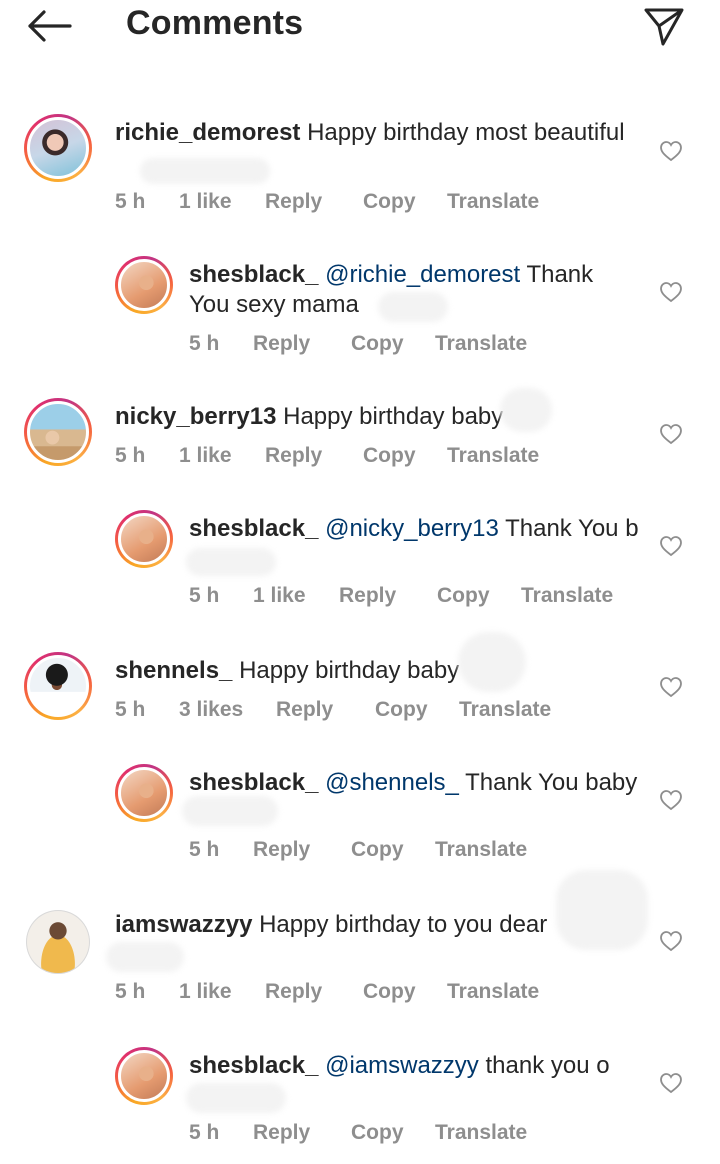 The width and height of the screenshot is (720, 1164). Describe the element at coordinates (360, 28) in the screenshot. I see `header: Comments` at that location.